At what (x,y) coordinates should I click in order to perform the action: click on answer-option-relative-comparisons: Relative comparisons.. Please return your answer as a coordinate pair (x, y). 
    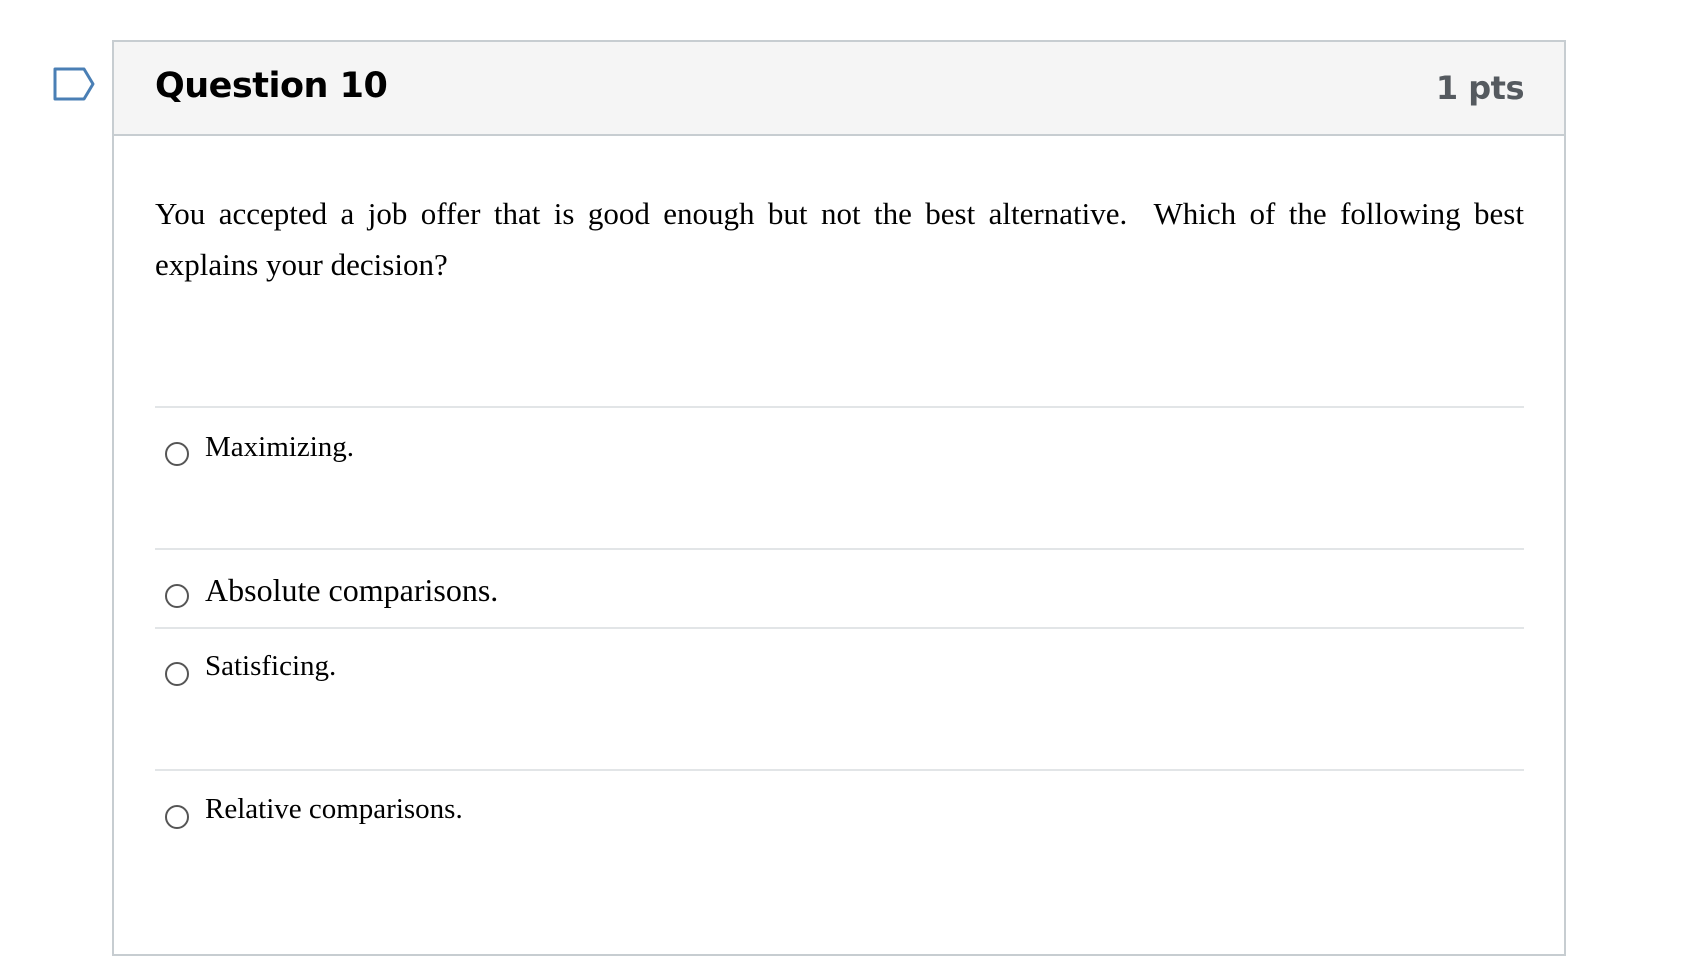
    Looking at the image, I should click on (839, 809).